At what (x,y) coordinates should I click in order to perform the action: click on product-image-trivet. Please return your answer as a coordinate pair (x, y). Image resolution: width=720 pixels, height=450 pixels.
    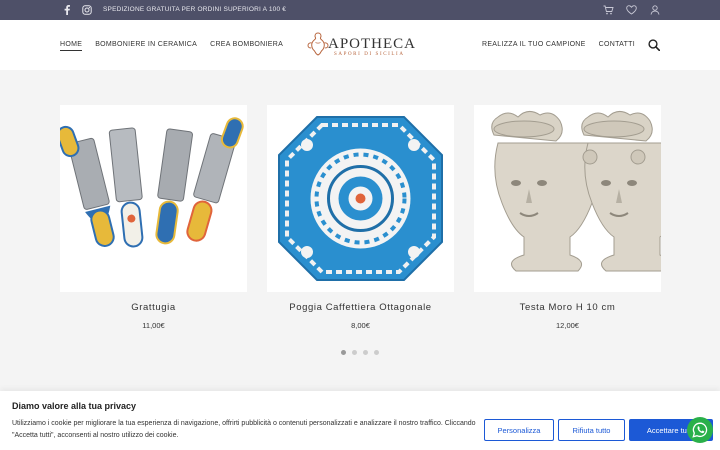
    Looking at the image, I should click on (360, 198).